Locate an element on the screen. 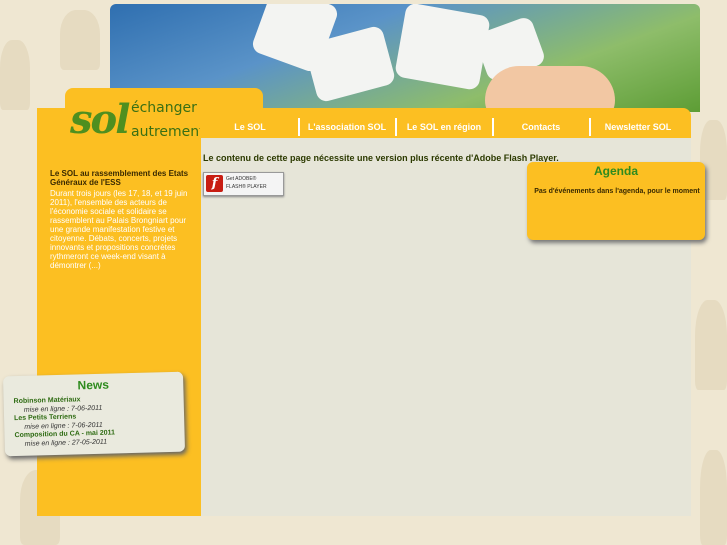  news-item-link: Composition du CA - mai 2011 is located at coordinates (64, 434).